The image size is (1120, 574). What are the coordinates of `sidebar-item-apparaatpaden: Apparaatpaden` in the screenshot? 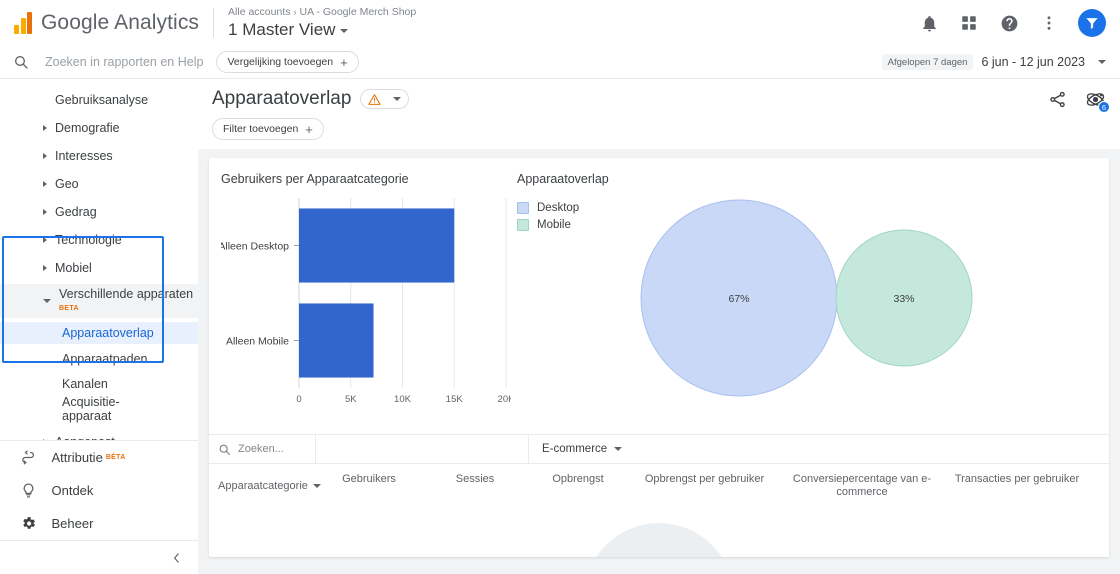 It's located at (99, 358).